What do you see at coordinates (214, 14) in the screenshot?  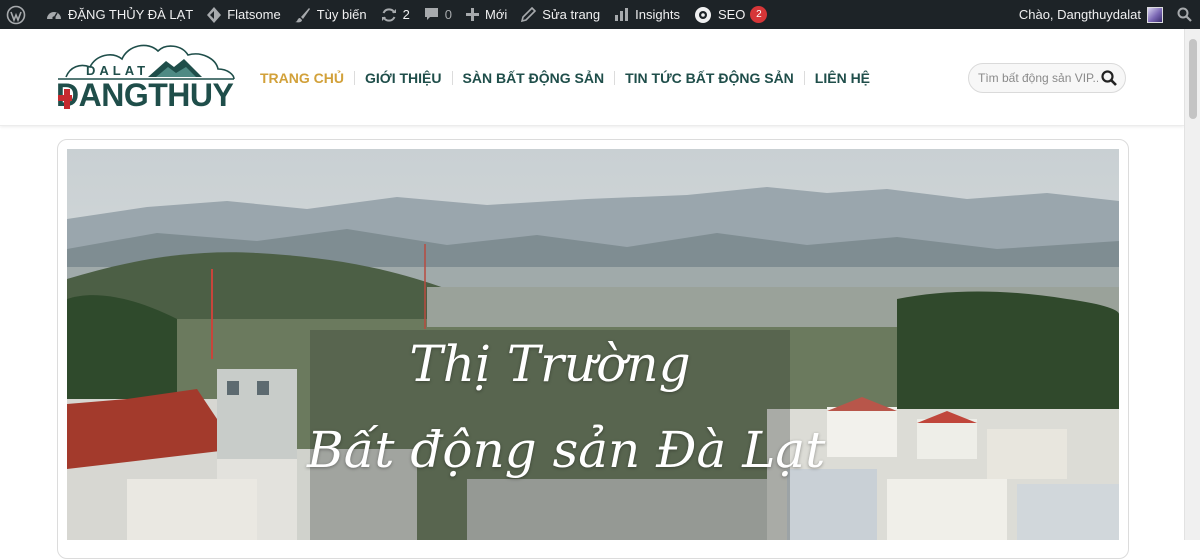 I see `flatsome-icon` at bounding box center [214, 14].